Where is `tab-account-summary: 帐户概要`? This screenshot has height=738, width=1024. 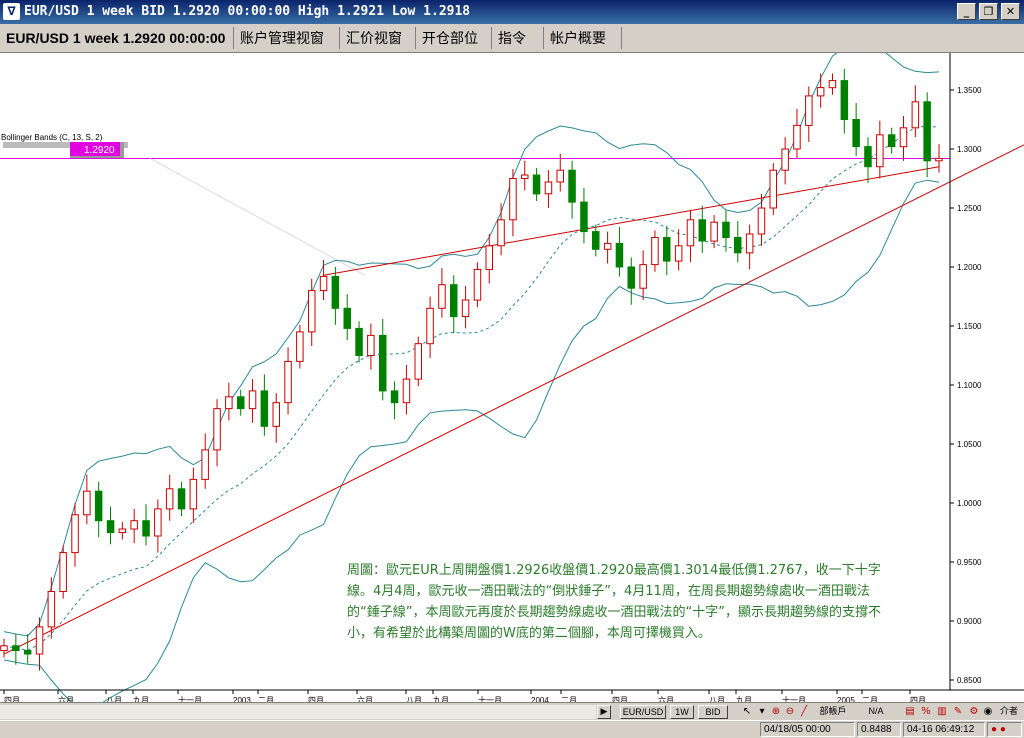 tab-account-summary: 帐户概要 is located at coordinates (584, 38).